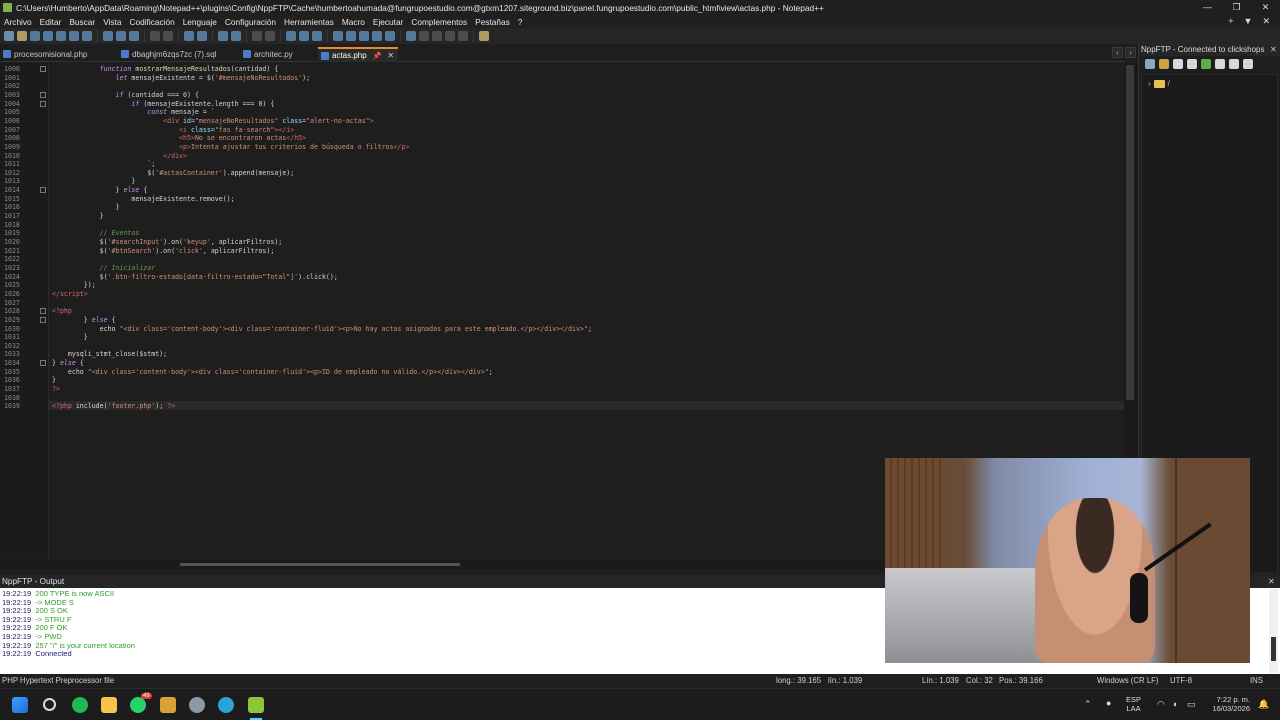 The image size is (1280, 720). What do you see at coordinates (1128, 681) in the screenshot?
I see `status-eol: Windows (CR LF)` at bounding box center [1128, 681].